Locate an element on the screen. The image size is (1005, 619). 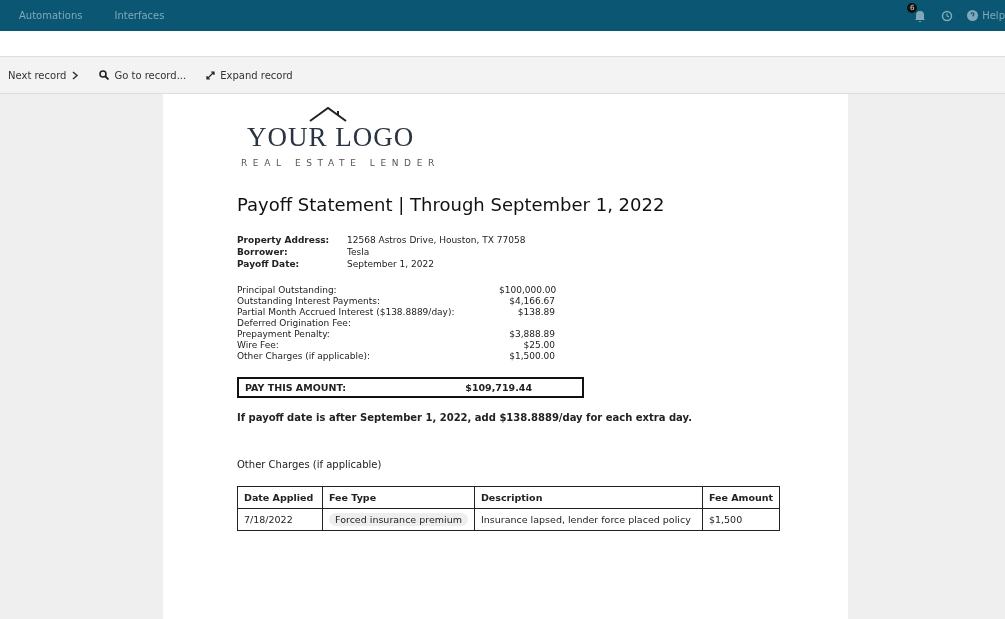
charge-label: Outstanding Interest Payments: is located at coordinates (309, 301).